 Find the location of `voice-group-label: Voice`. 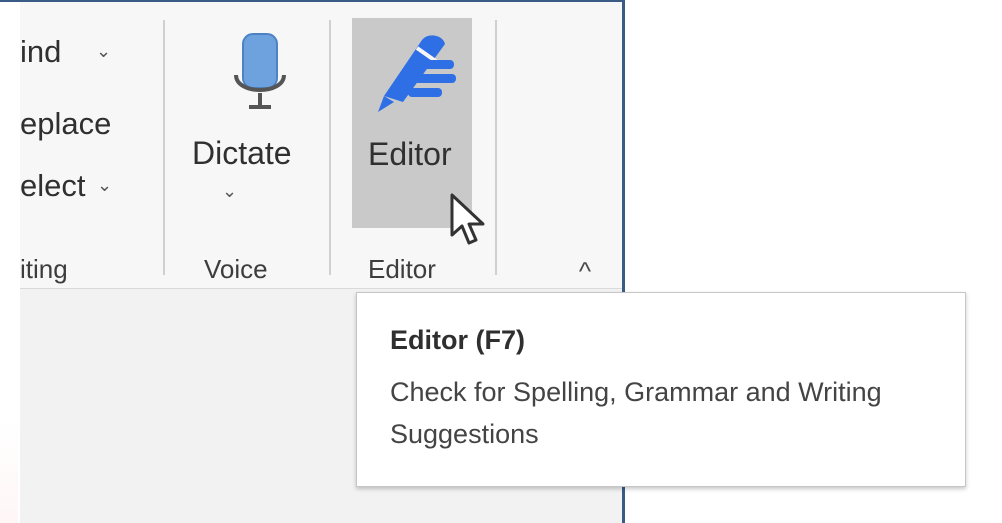

voice-group-label: Voice is located at coordinates (236, 269).